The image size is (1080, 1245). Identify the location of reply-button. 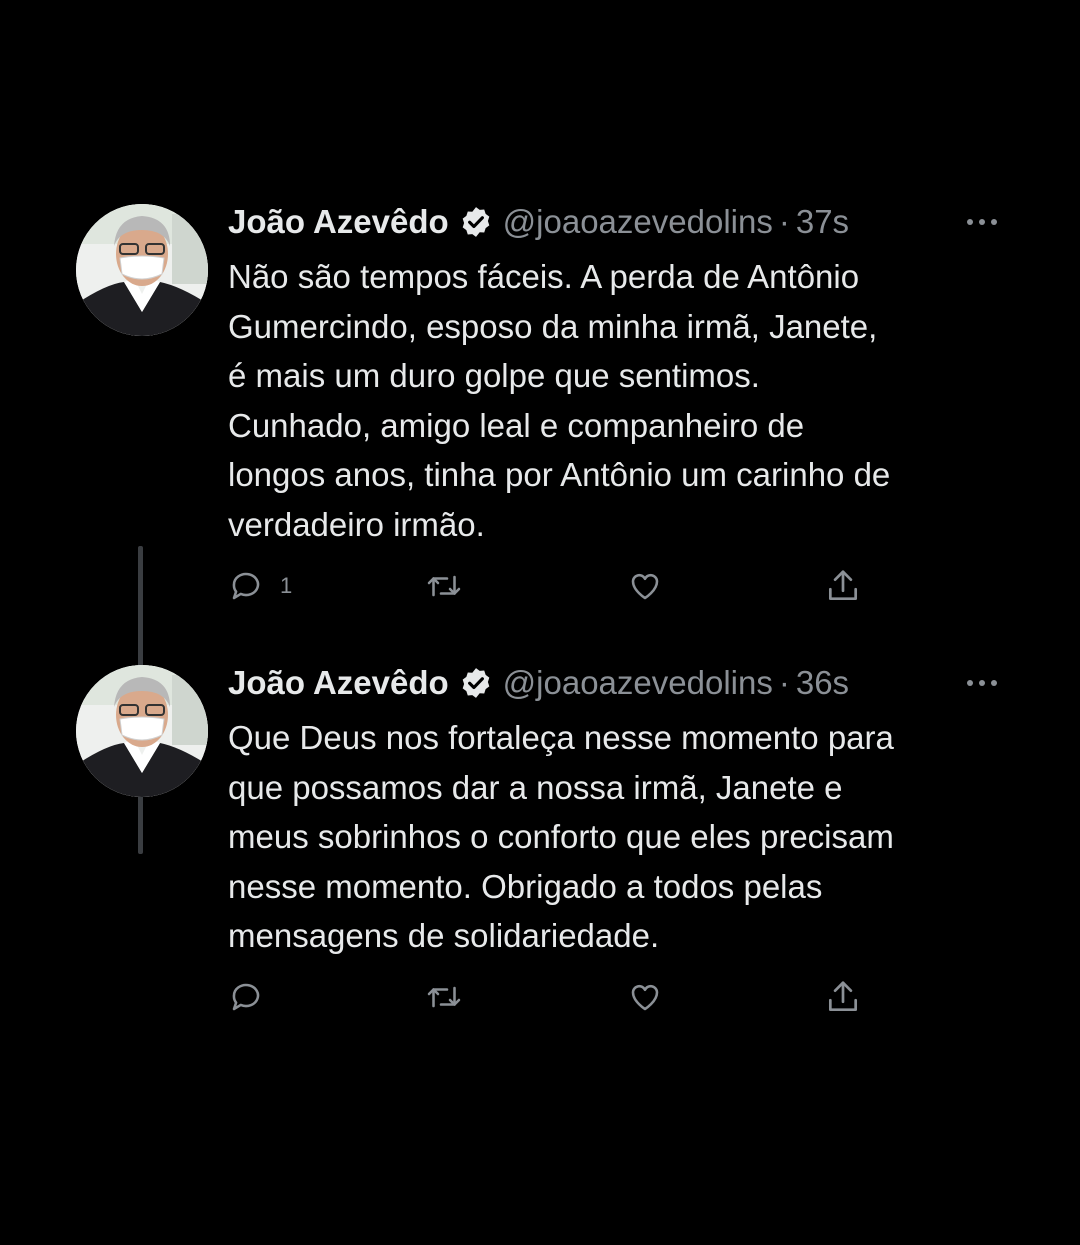
(254, 997).